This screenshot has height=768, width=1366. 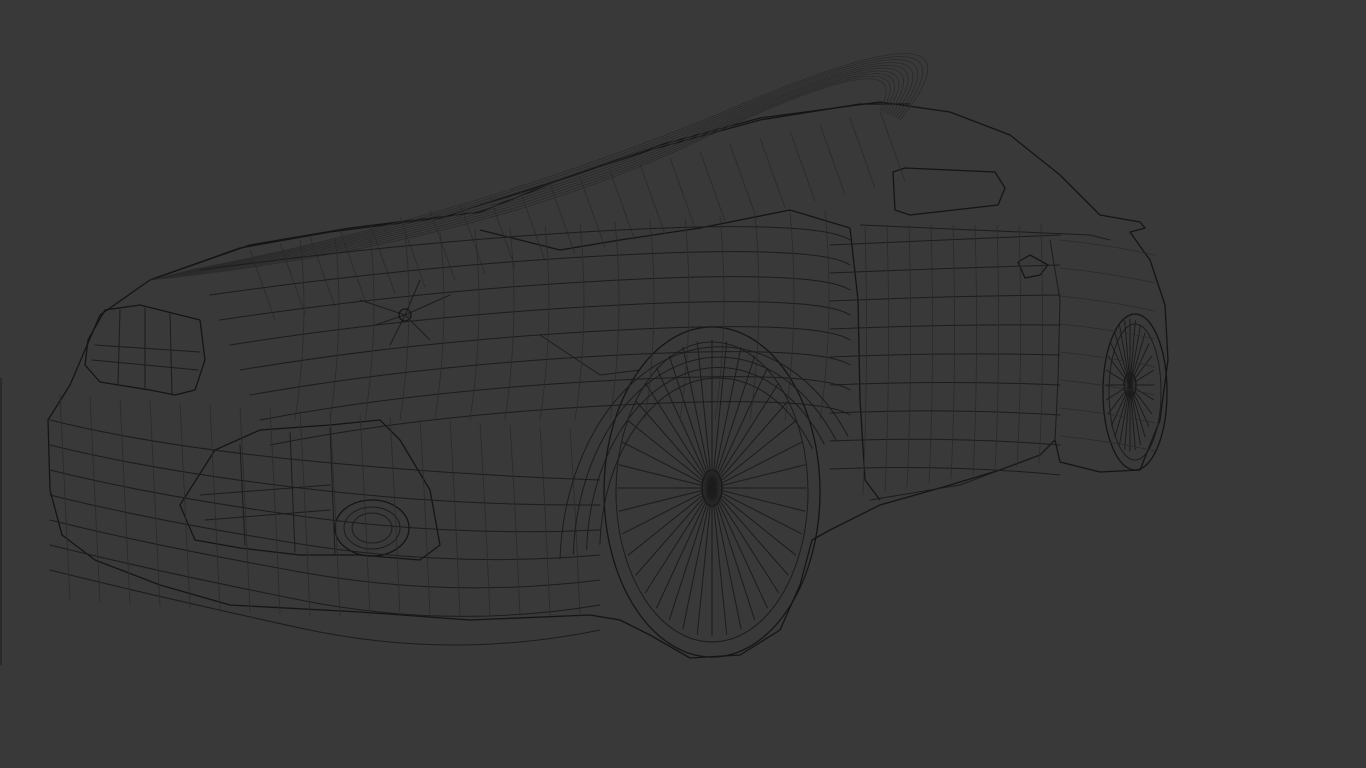 I want to click on lower-grille, so click(x=310, y=490).